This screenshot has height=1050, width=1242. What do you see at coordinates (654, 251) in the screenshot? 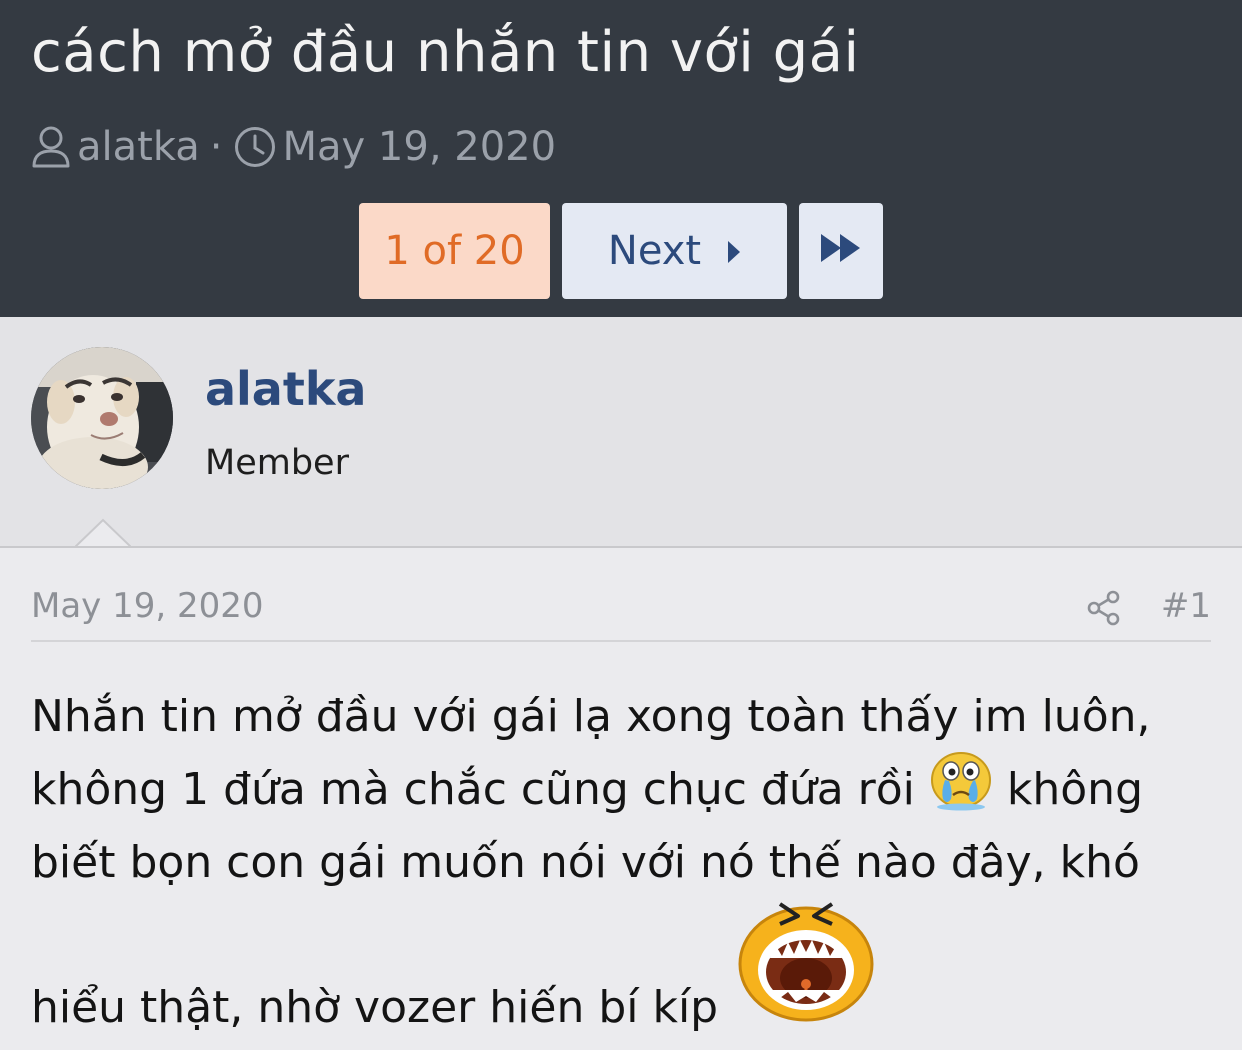
I see `next-label: Next` at bounding box center [654, 251].